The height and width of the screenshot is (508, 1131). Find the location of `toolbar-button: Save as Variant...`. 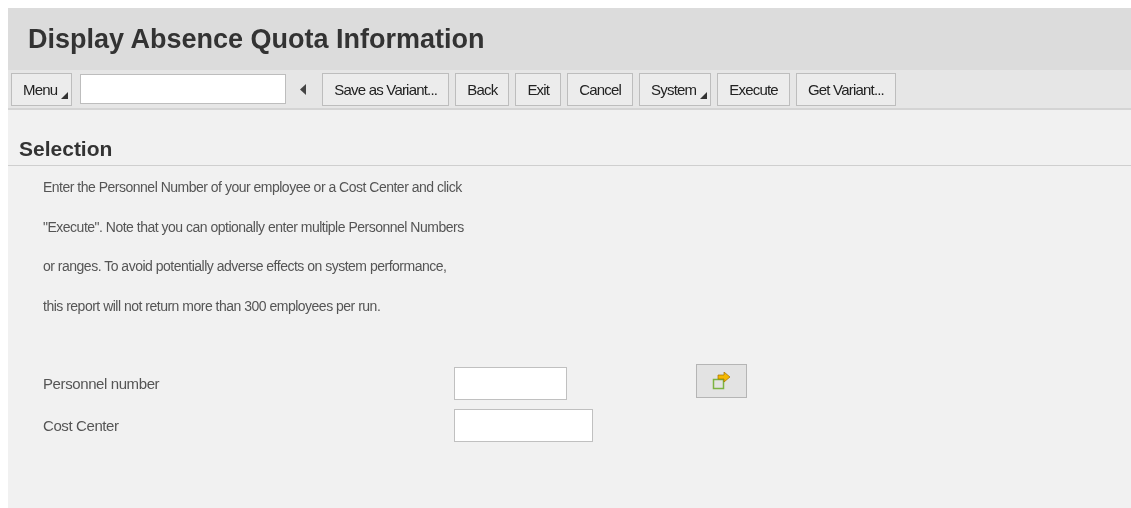

toolbar-button: Save as Variant... is located at coordinates (386, 89).